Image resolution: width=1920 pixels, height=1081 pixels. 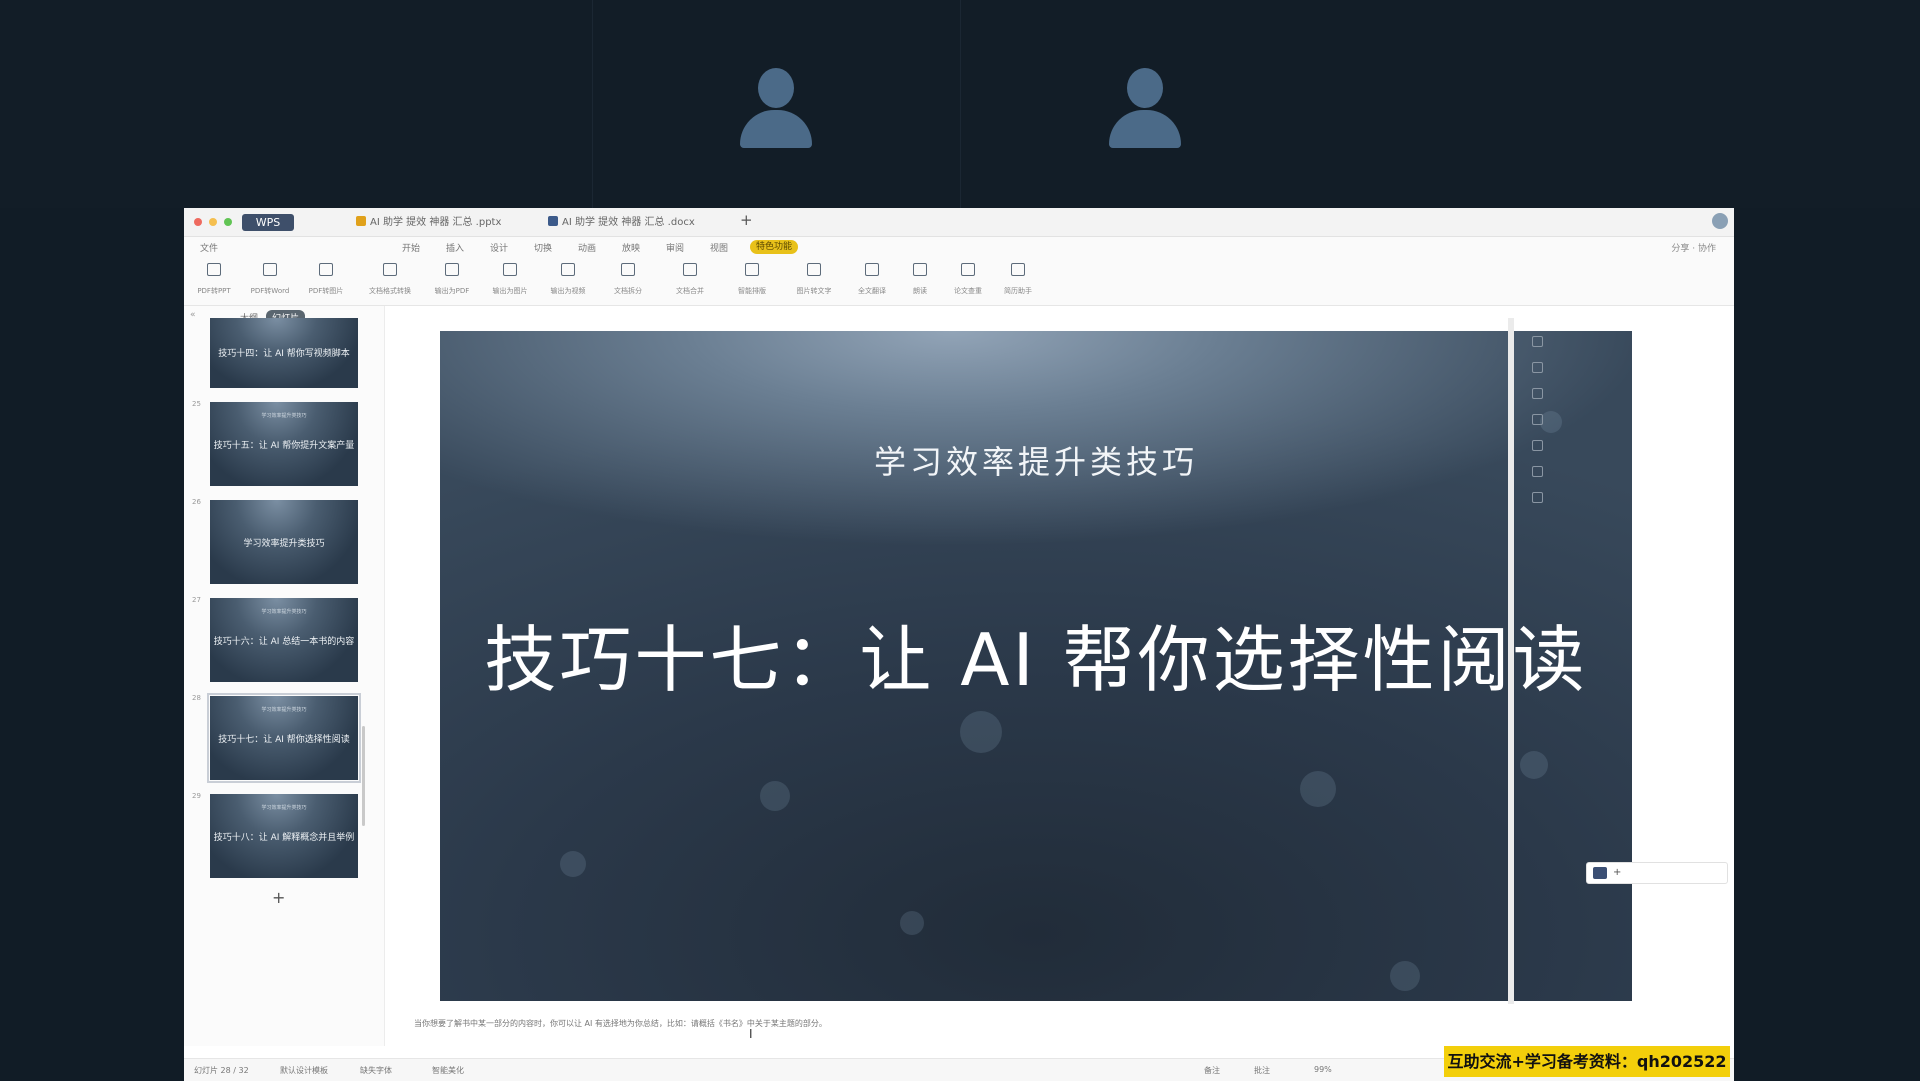 What do you see at coordinates (628, 222) in the screenshot?
I see `tab-label: AI 助学 提效 神器 汇总 .docx` at bounding box center [628, 222].